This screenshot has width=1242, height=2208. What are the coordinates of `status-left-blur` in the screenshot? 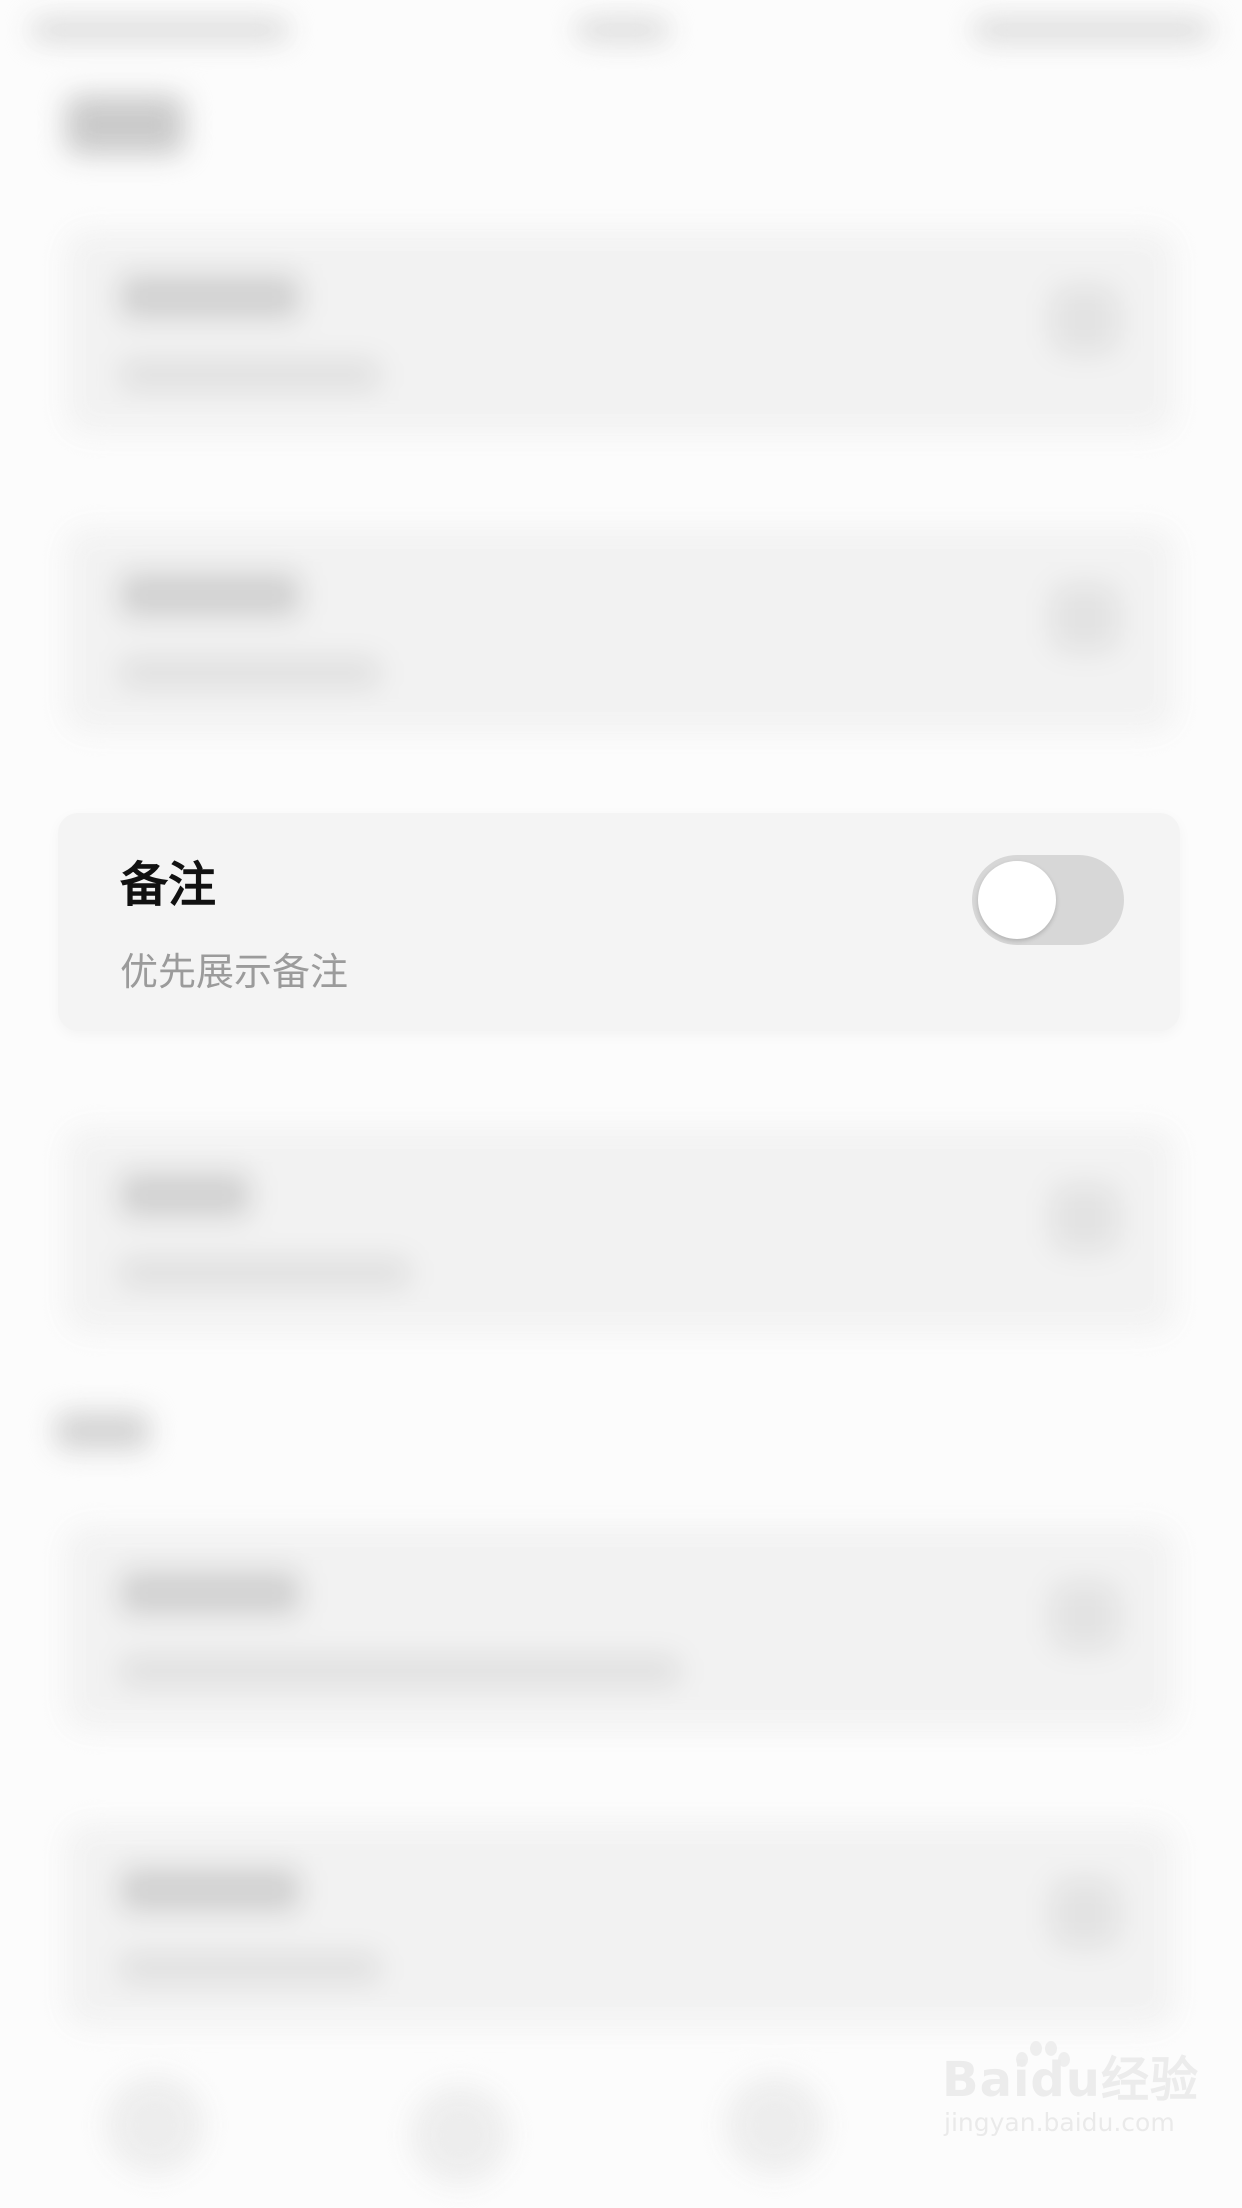 It's located at (160, 30).